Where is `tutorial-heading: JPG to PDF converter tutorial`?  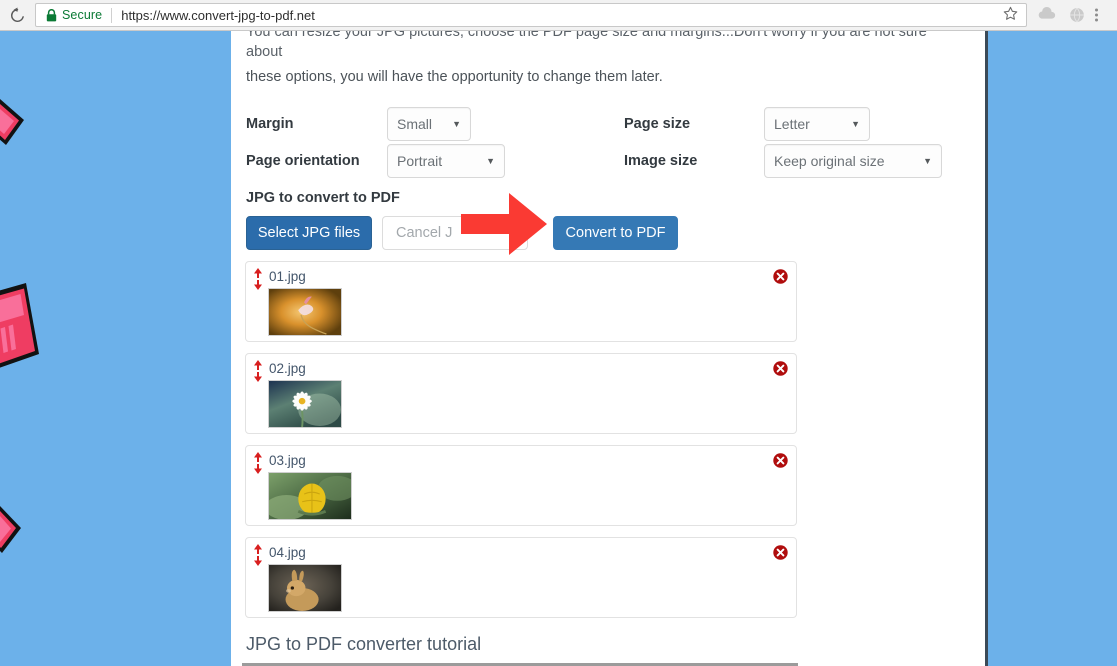 tutorial-heading: JPG to PDF converter tutorial is located at coordinates (364, 644).